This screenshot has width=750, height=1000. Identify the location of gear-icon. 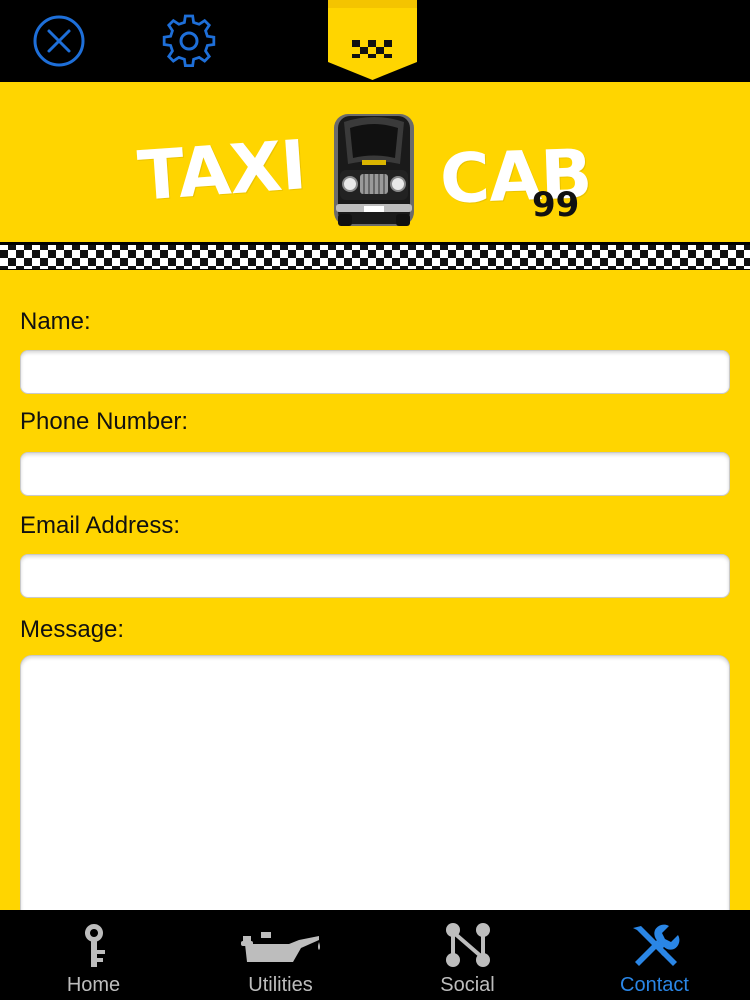
(189, 41).